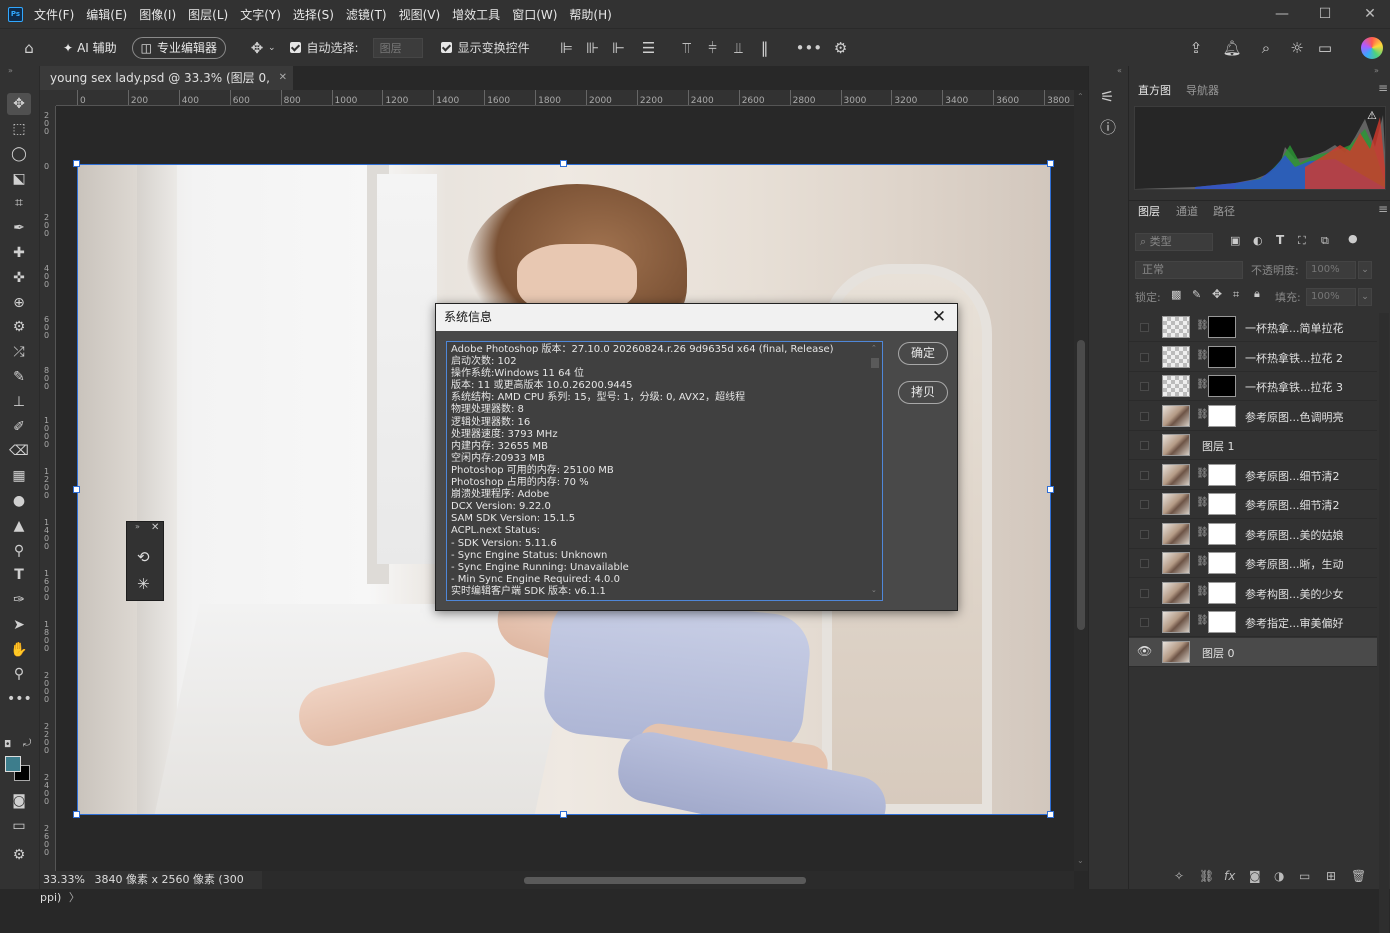 The width and height of the screenshot is (1390, 933). What do you see at coordinates (1202, 90) in the screenshot?
I see `tab-navigator: 导航器` at bounding box center [1202, 90].